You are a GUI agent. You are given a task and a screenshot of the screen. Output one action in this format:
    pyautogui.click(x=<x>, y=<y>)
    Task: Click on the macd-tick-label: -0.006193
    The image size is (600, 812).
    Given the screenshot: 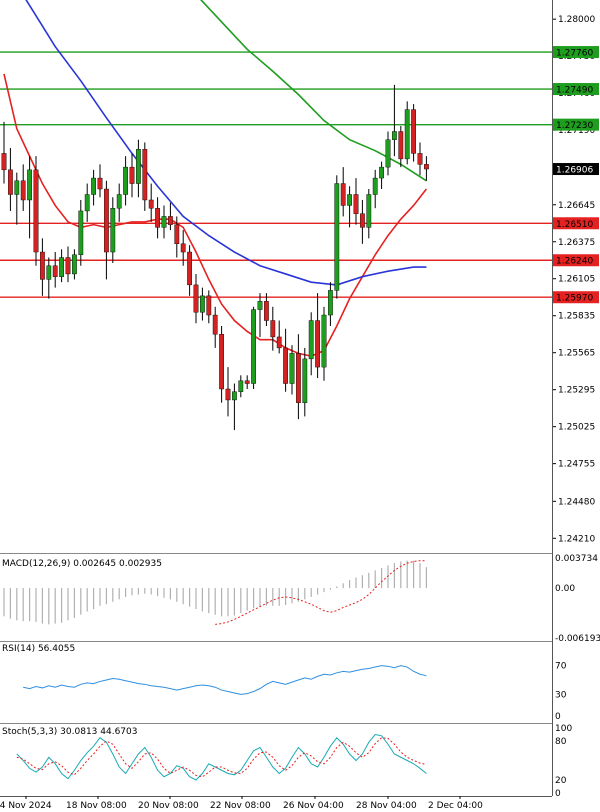 What is the action you would take?
    pyautogui.click(x=577, y=639)
    